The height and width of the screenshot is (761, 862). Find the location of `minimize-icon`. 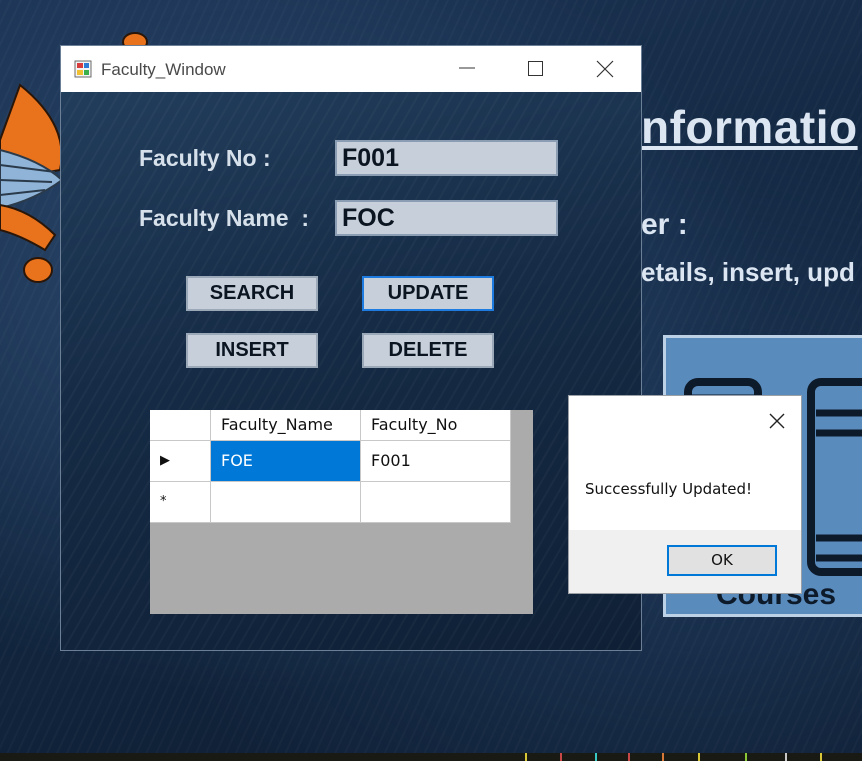

minimize-icon is located at coordinates (467, 68).